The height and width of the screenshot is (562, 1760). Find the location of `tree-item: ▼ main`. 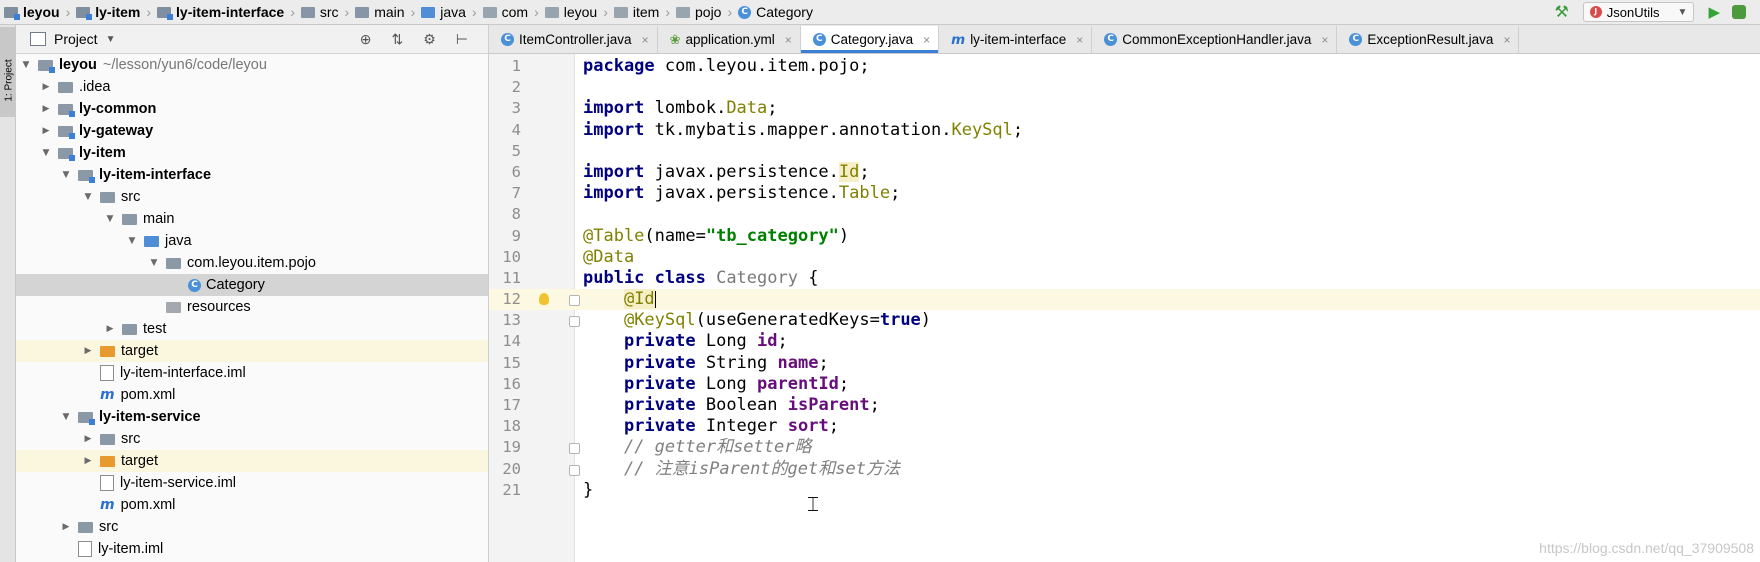

tree-item: ▼ main is located at coordinates (252, 219).